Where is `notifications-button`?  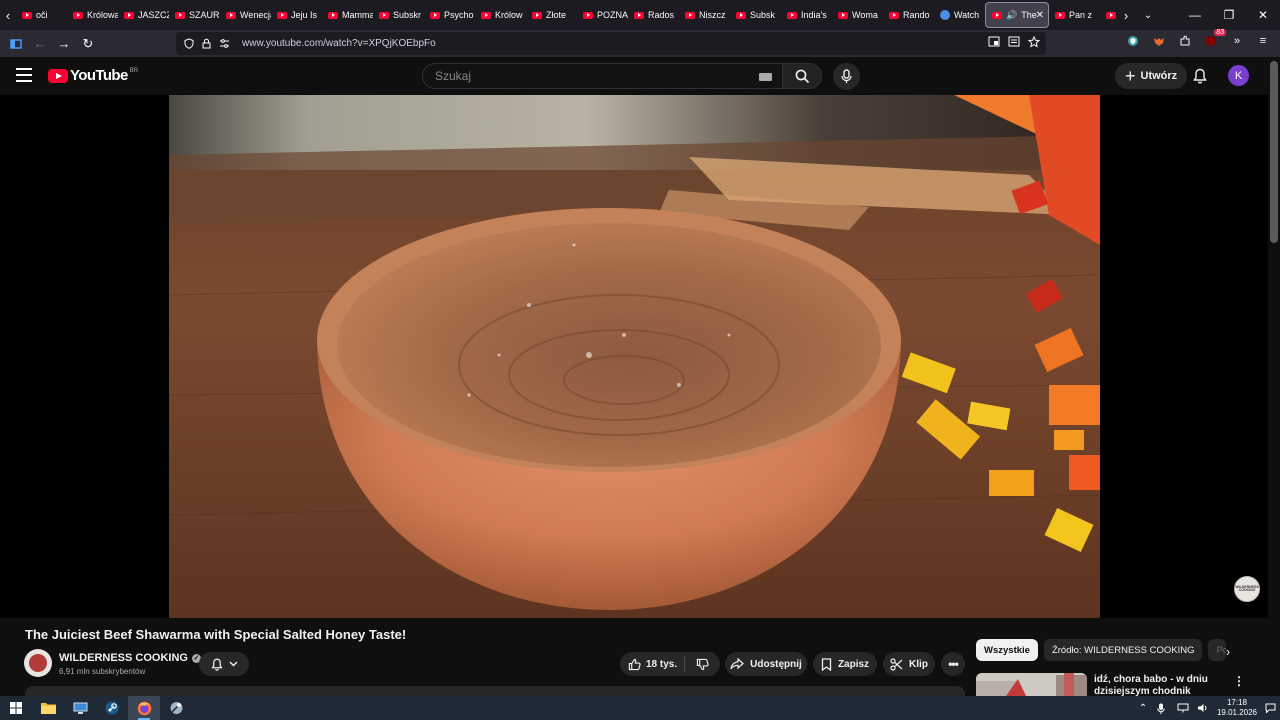 notifications-button is located at coordinates (1200, 76).